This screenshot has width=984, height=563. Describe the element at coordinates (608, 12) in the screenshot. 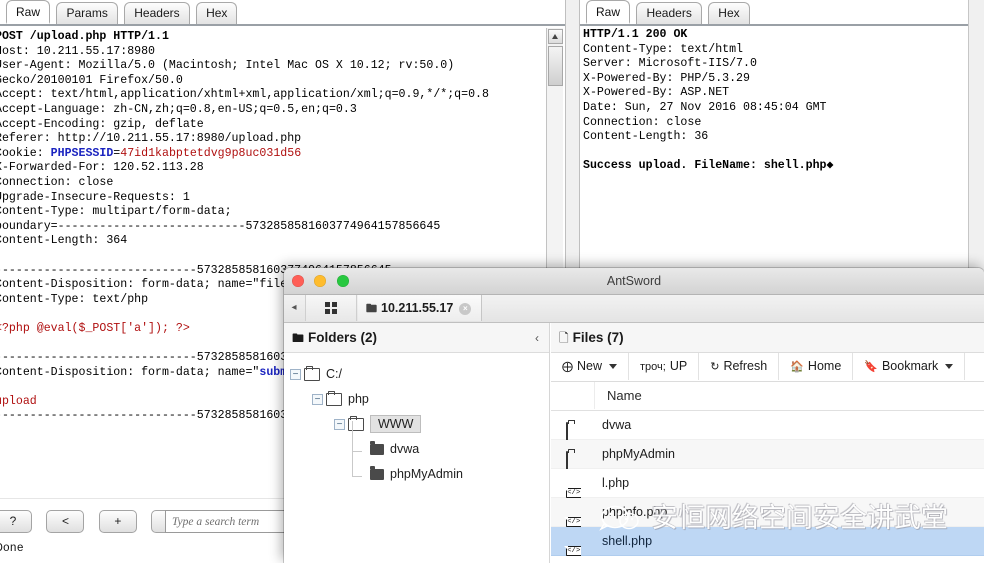

I see `tab-response-raw: Raw` at that location.